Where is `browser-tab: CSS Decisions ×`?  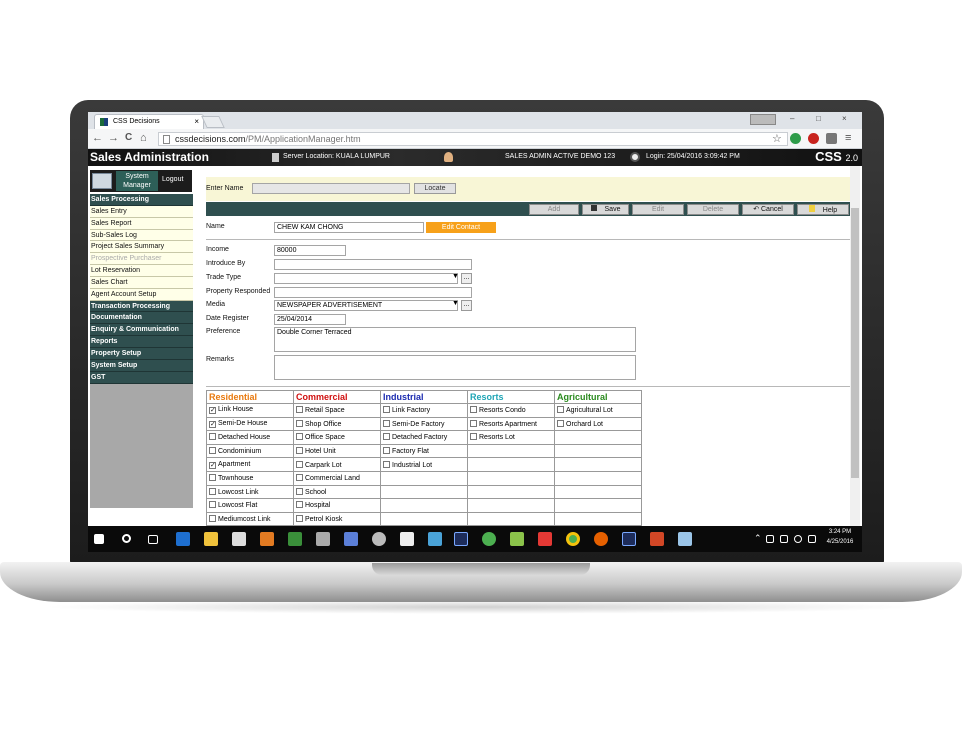
browser-tab: CSS Decisions × is located at coordinates (149, 121).